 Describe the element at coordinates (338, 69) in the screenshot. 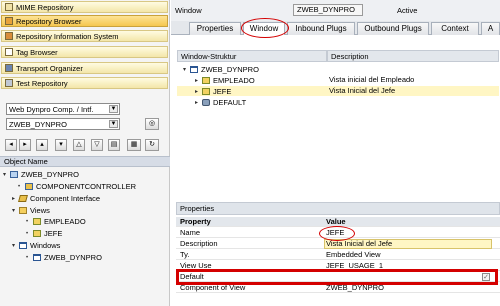

I see `structure-row: ▾ ZWEB_DYNPRO` at that location.